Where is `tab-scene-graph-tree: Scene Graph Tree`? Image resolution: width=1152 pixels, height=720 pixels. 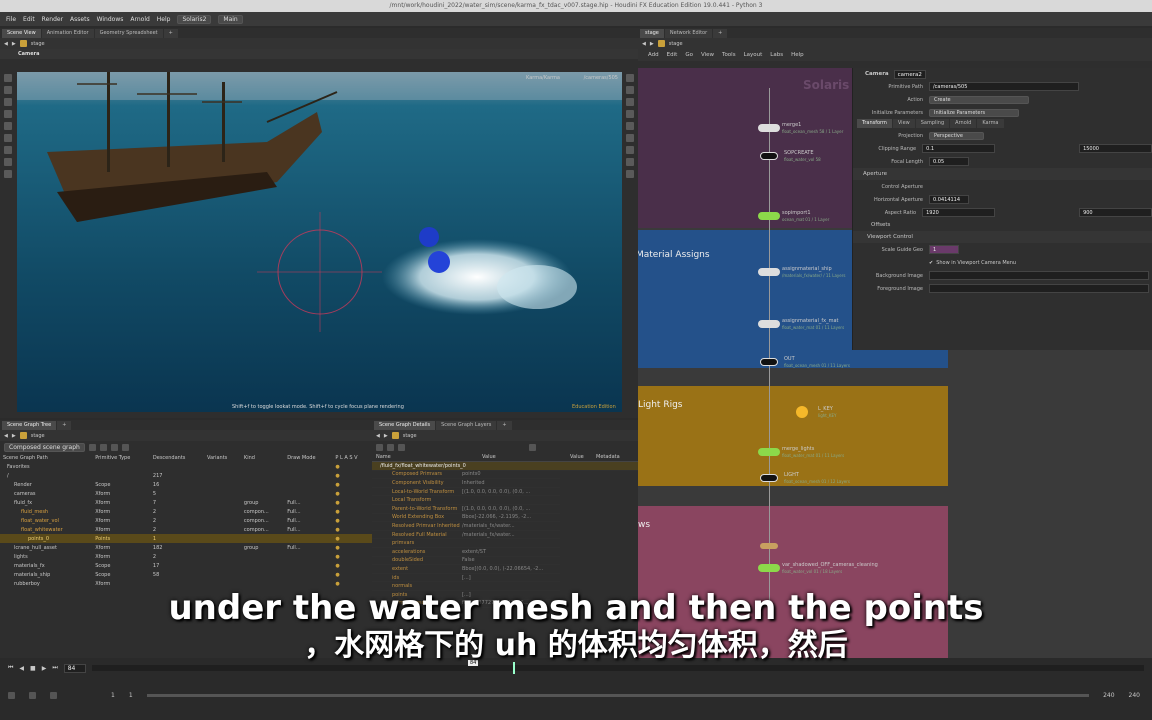 tab-scene-graph-tree: Scene Graph Tree is located at coordinates (29, 425).